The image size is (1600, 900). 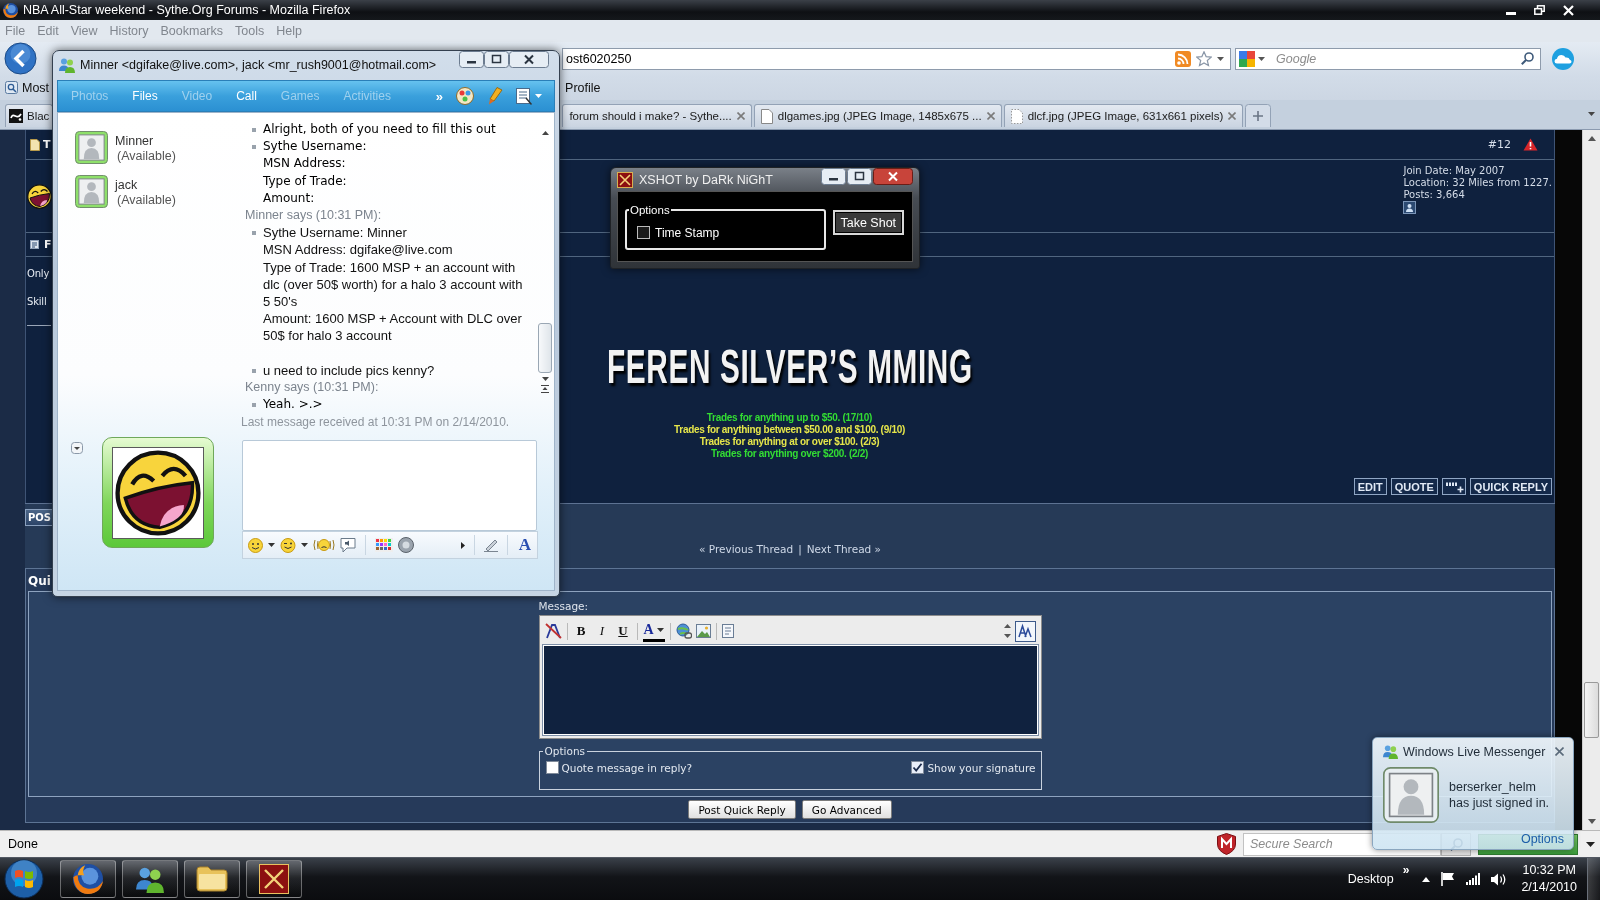 What do you see at coordinates (1591, 480) in the screenshot?
I see `scrollbar` at bounding box center [1591, 480].